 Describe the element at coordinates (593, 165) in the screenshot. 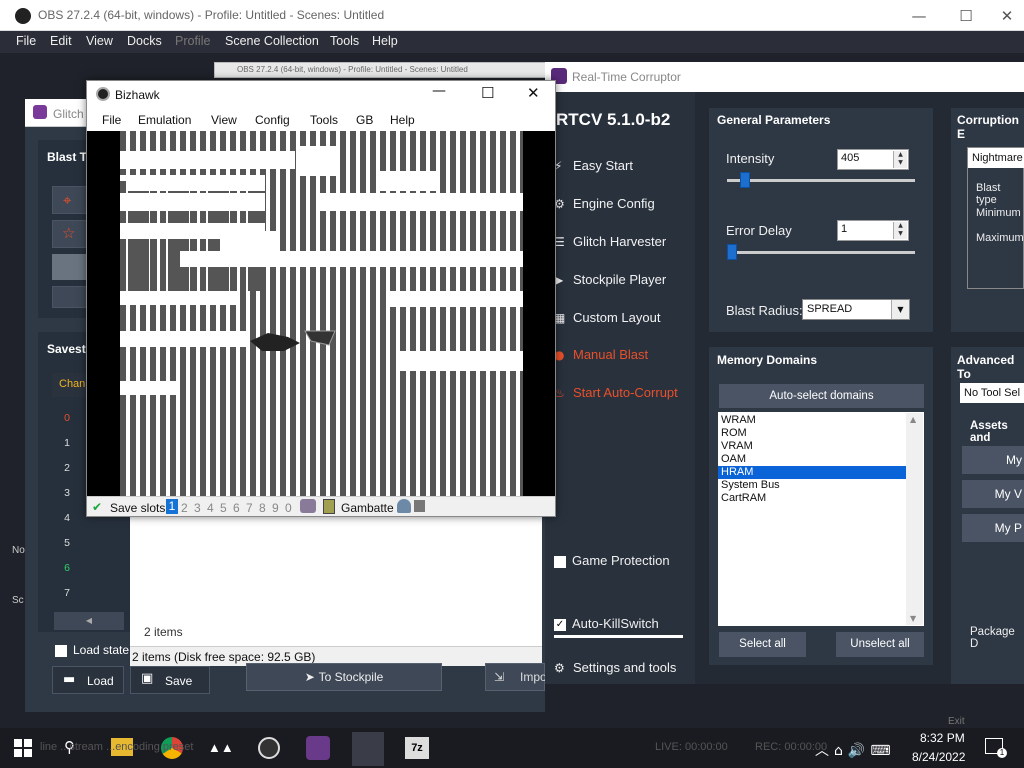

I see `nav-easy-start: ⚡ Easy Start` at that location.